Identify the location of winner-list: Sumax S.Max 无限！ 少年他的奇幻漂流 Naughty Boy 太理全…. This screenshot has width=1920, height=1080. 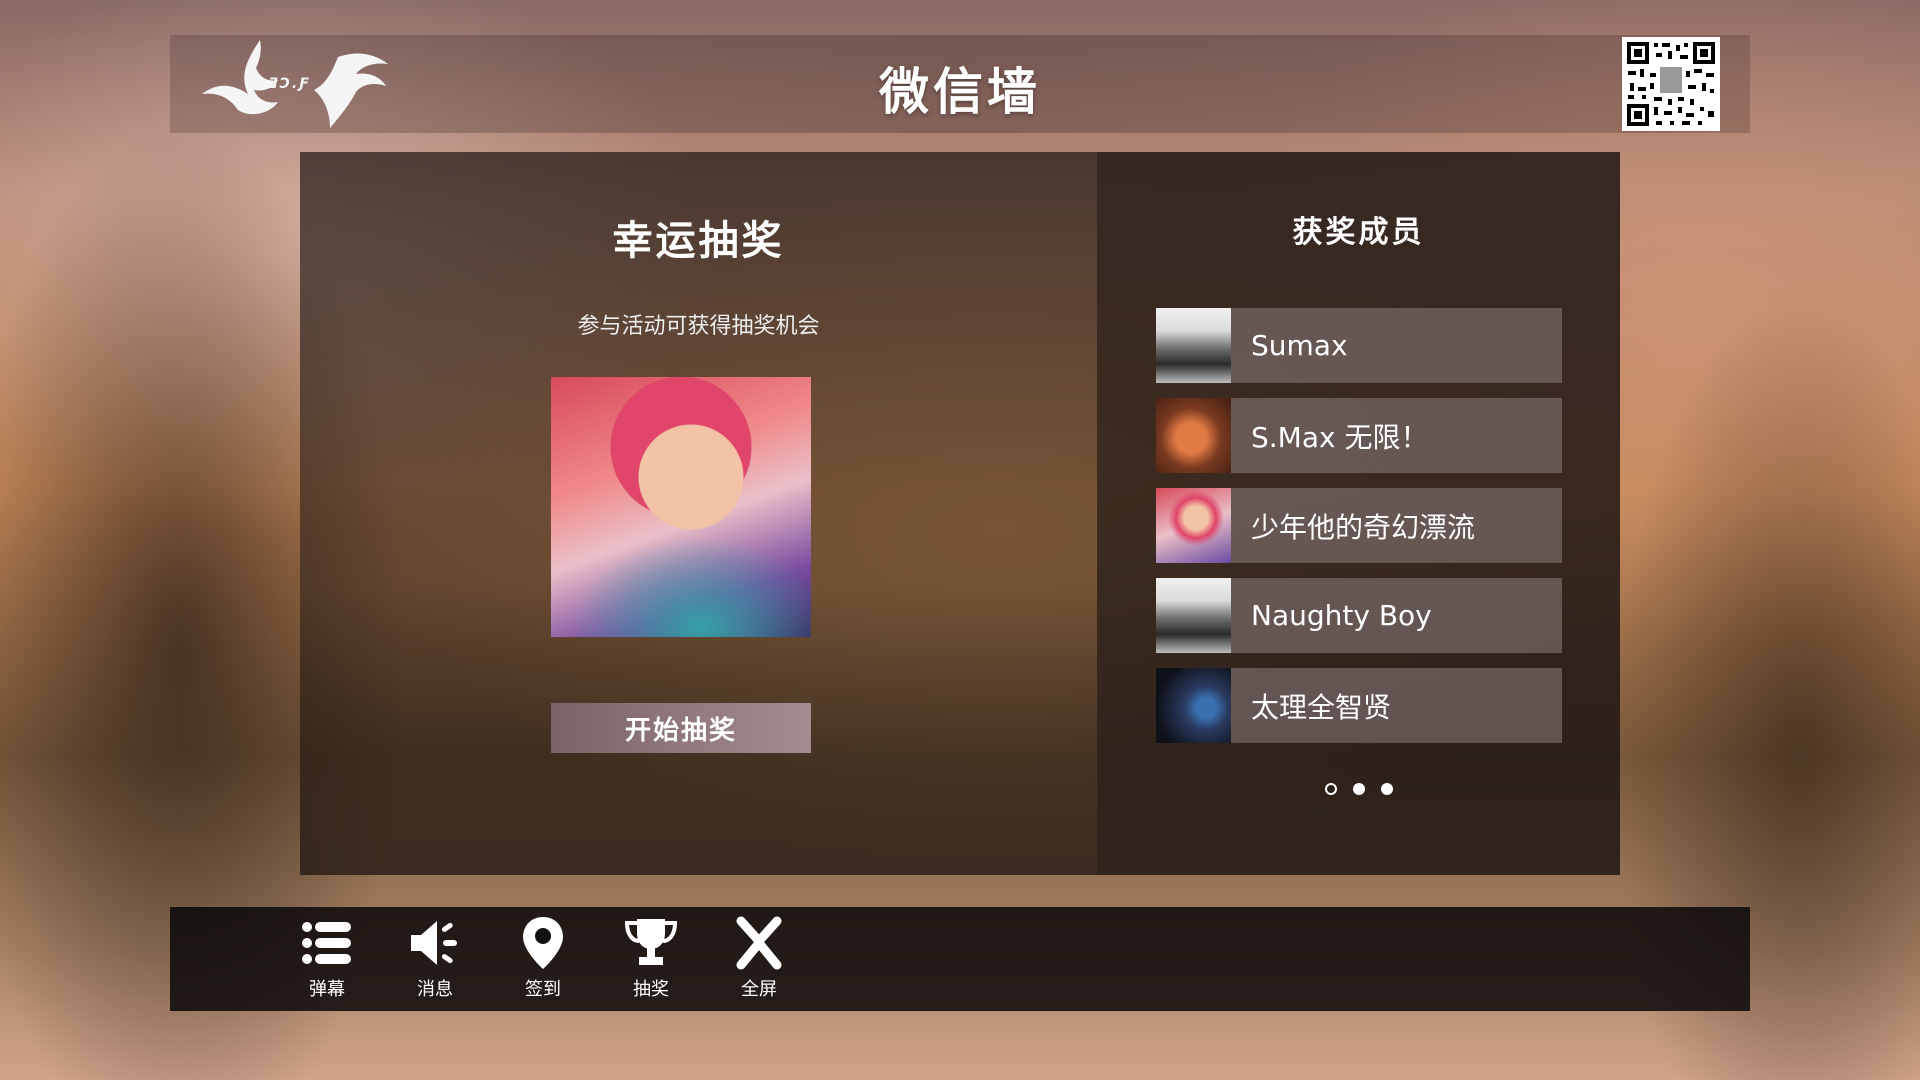
(1359, 533).